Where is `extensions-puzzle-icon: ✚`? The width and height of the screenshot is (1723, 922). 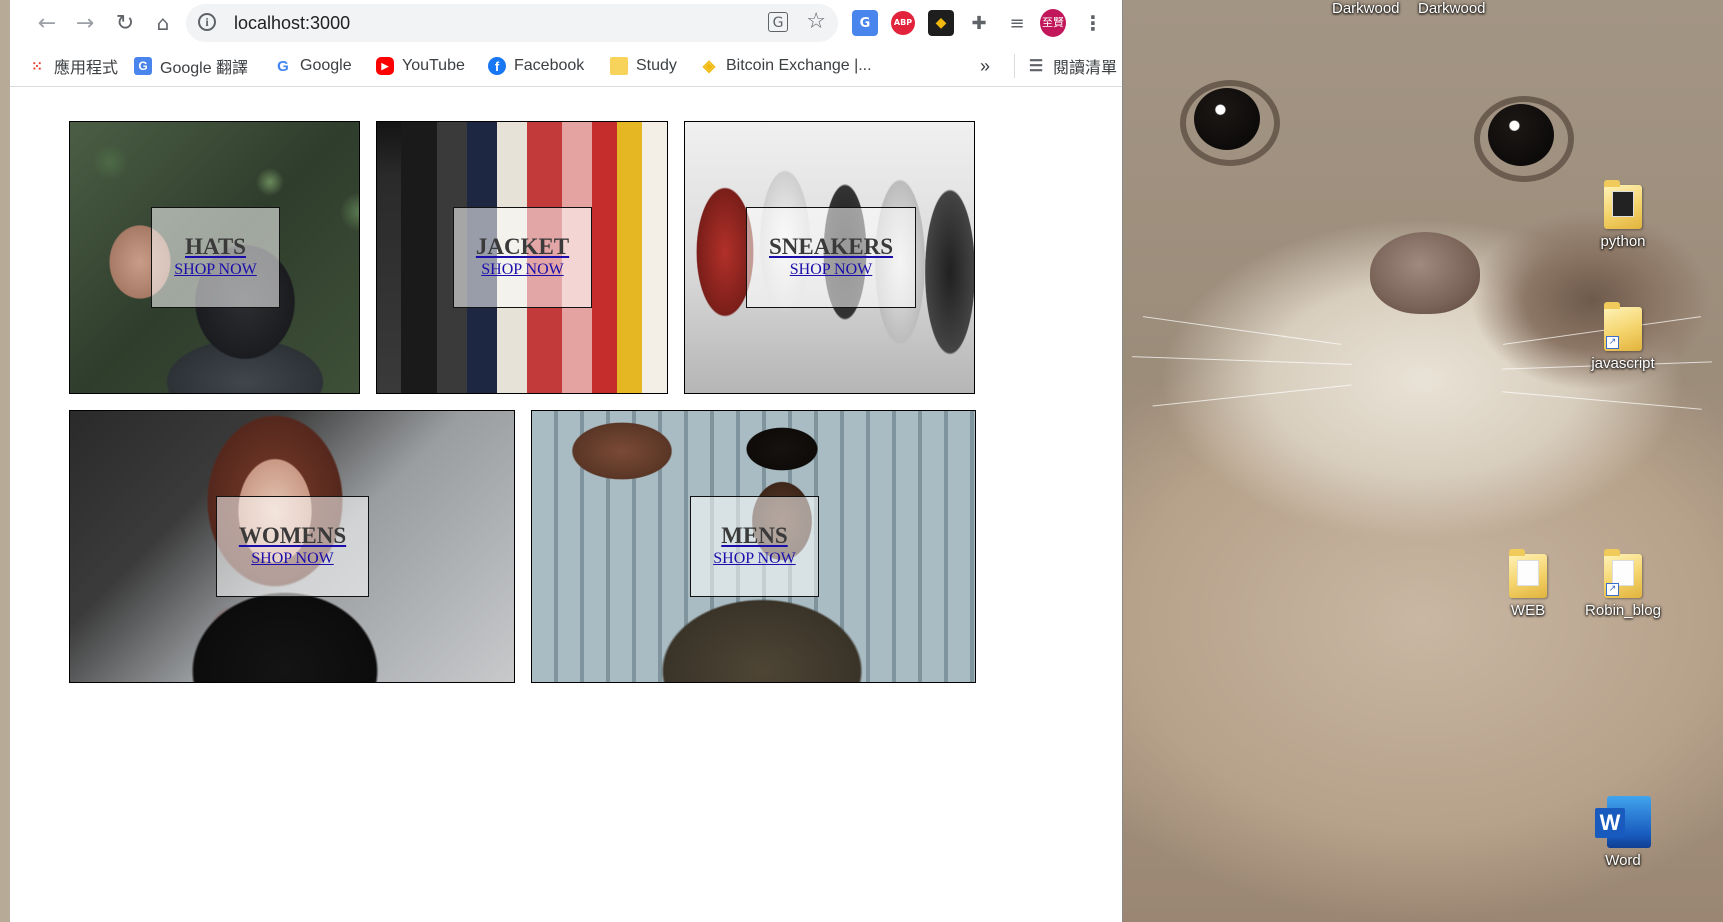 extensions-puzzle-icon: ✚ is located at coordinates (979, 23).